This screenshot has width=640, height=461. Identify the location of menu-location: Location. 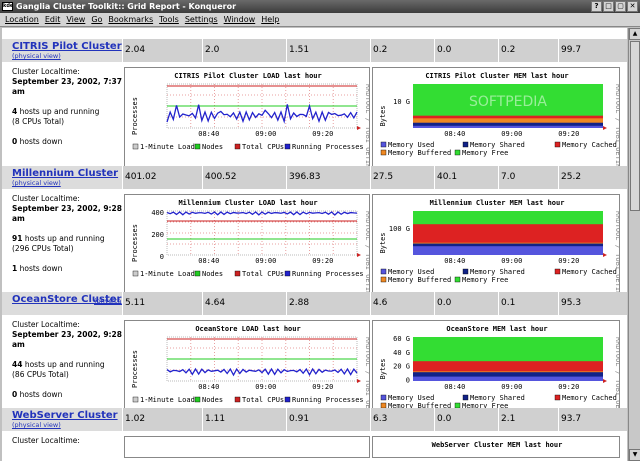
(22, 19).